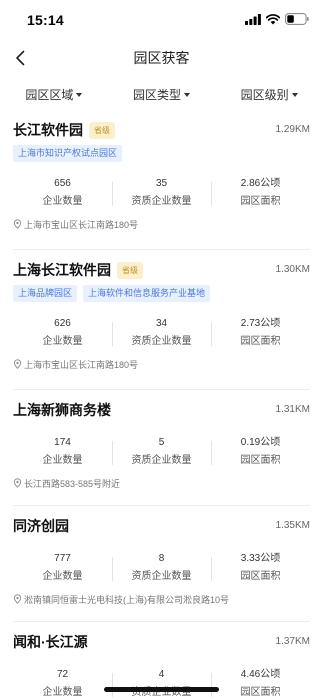  I want to click on address-text: 长江西路583-585号附近, so click(72, 483).